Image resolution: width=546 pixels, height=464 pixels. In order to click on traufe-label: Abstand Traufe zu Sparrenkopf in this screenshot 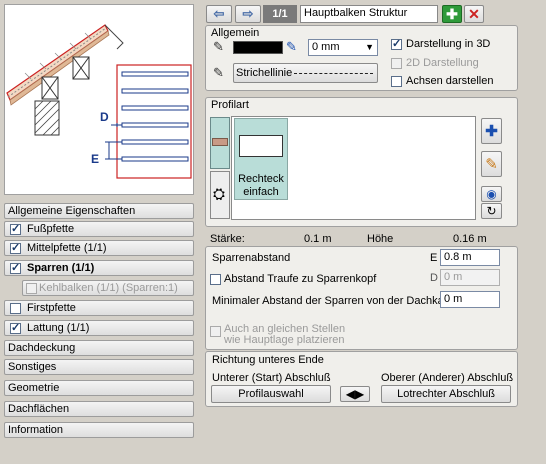, I will do `click(300, 279)`.